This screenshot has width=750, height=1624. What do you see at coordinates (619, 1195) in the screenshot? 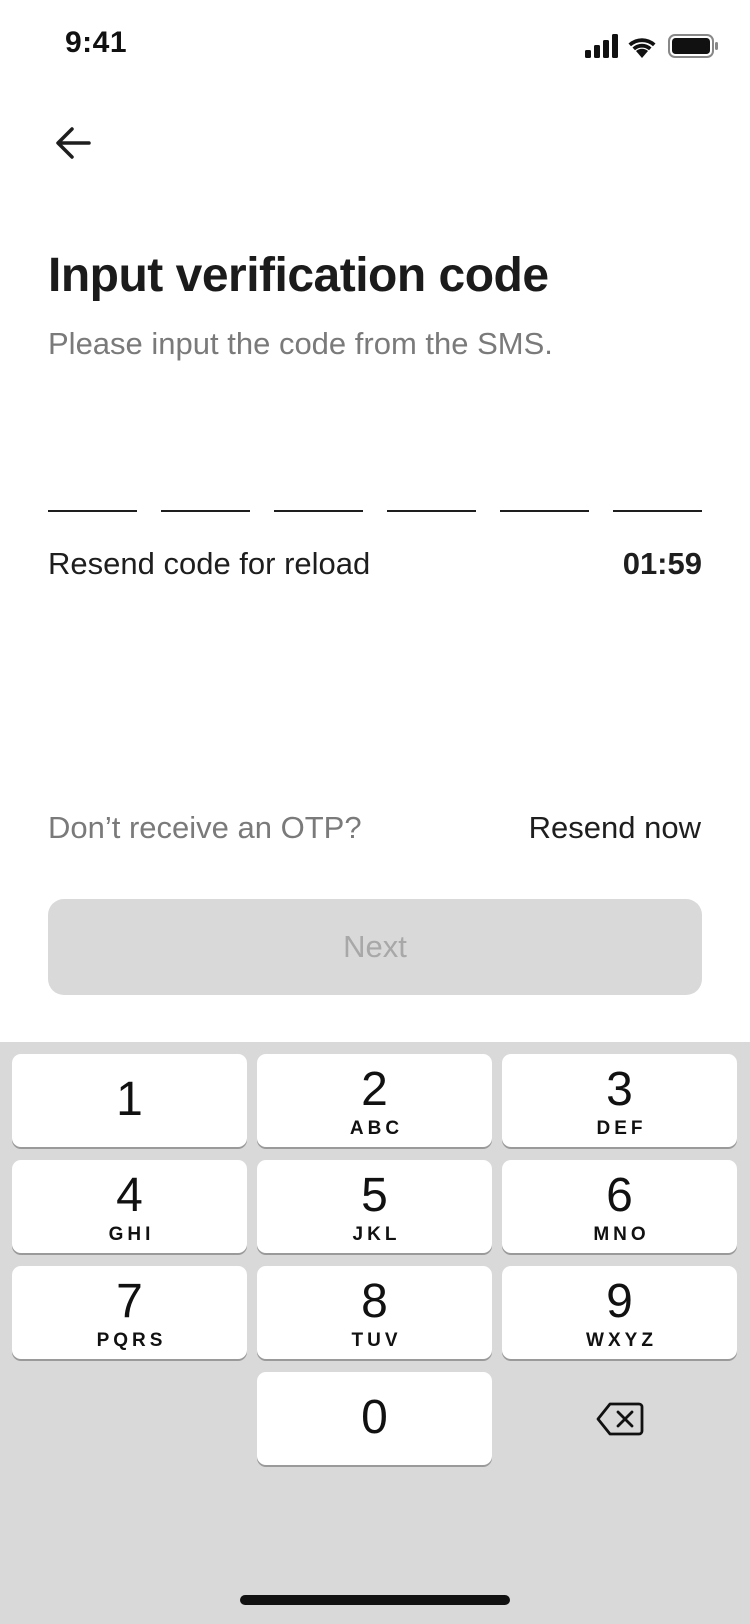
I see `key-digit: 6` at bounding box center [619, 1195].